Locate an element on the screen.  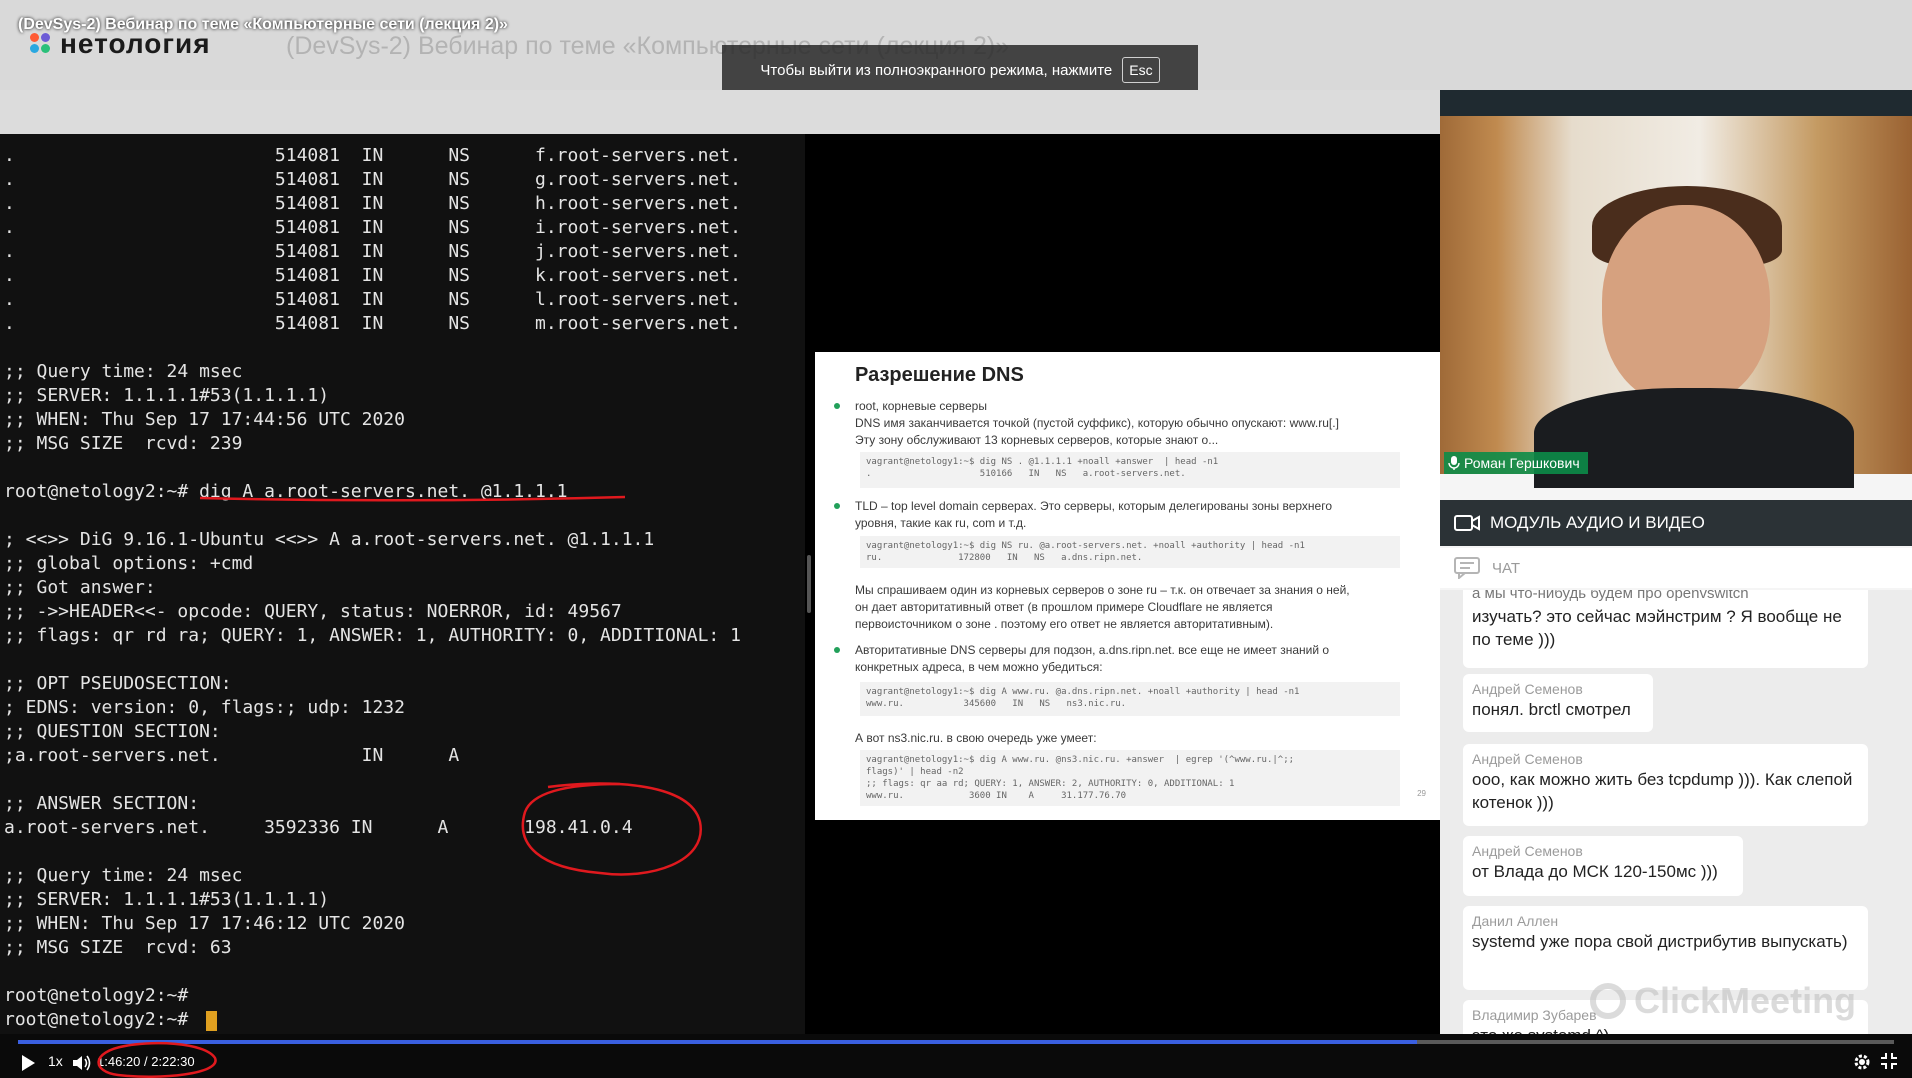
terminal-line: ;; MSG SIZE rcvd: 239 is located at coordinates (123, 443).